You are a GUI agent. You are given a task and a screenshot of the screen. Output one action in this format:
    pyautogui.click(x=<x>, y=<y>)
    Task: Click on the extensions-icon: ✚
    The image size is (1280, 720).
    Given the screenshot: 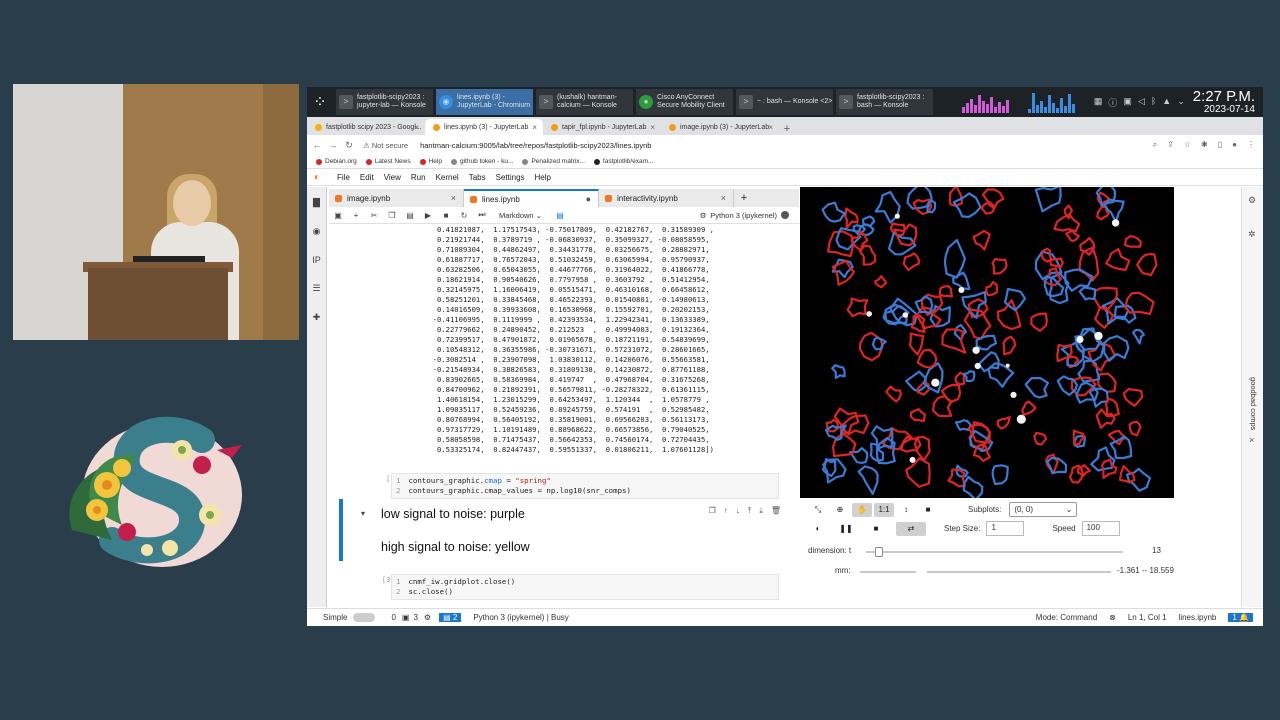 What is the action you would take?
    pyautogui.click(x=317, y=317)
    